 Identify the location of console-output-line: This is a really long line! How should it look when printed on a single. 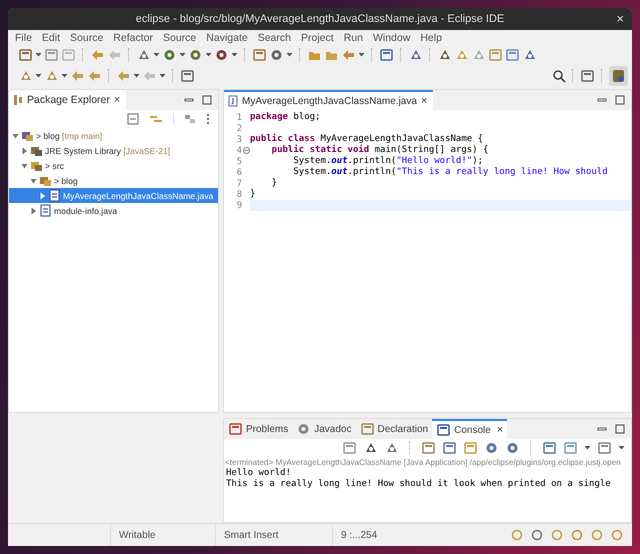
(418, 484).